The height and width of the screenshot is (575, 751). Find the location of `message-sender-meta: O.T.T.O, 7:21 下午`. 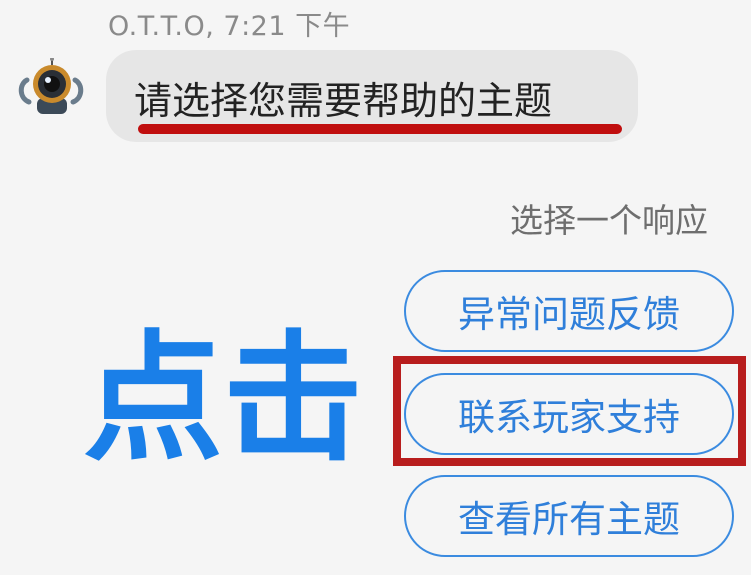

message-sender-meta: O.T.T.O, 7:21 下午 is located at coordinates (229, 26).